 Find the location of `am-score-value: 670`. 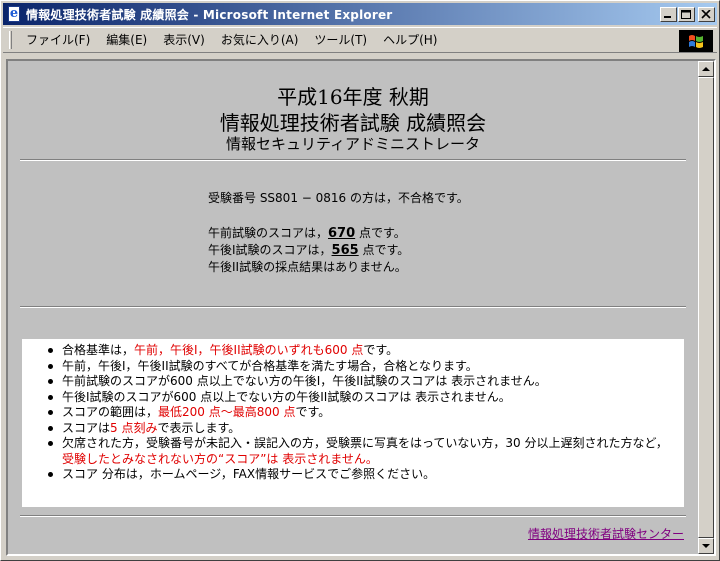

am-score-value: 670 is located at coordinates (342, 233).